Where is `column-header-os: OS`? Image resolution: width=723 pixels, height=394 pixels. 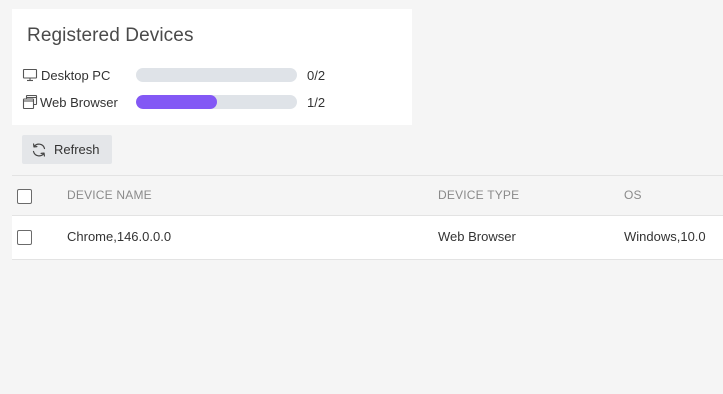
column-header-os: OS is located at coordinates (633, 195).